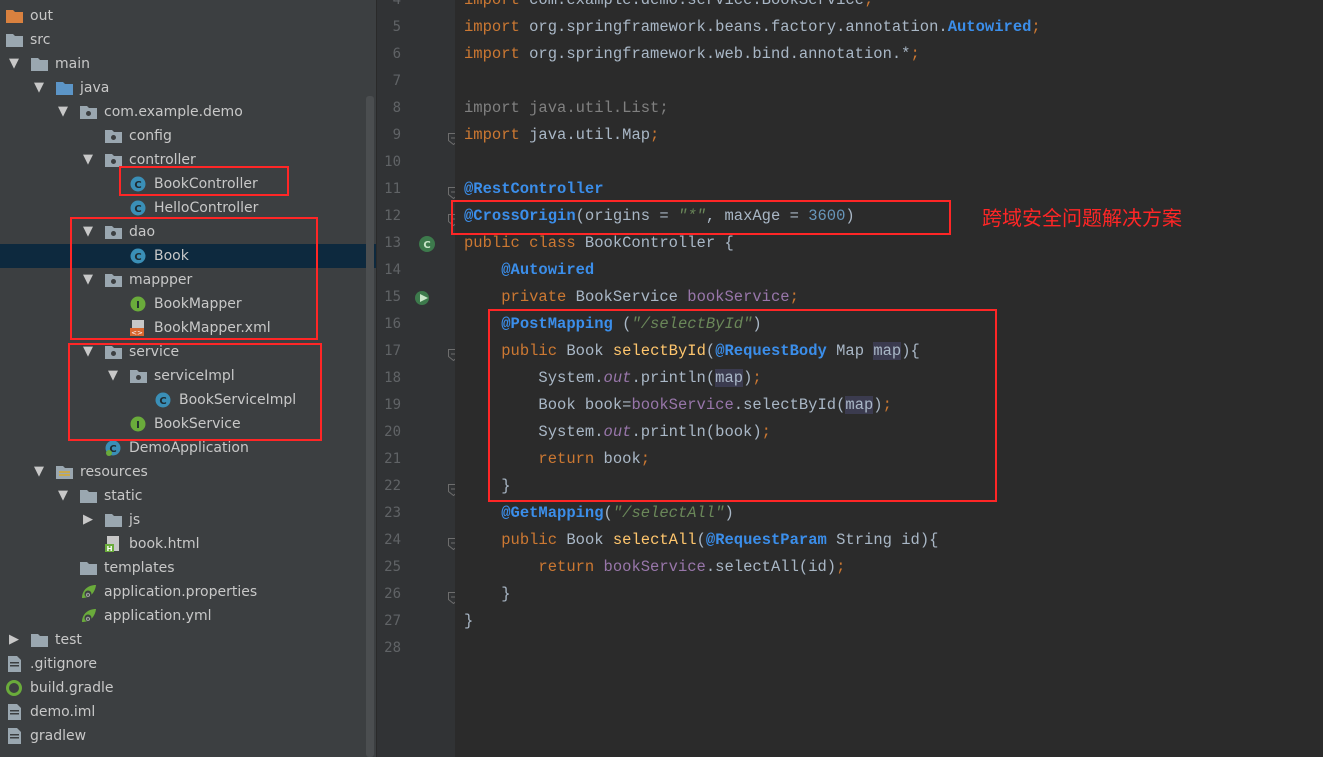 The height and width of the screenshot is (757, 1323). I want to click on tree-item-label: test, so click(68, 640).